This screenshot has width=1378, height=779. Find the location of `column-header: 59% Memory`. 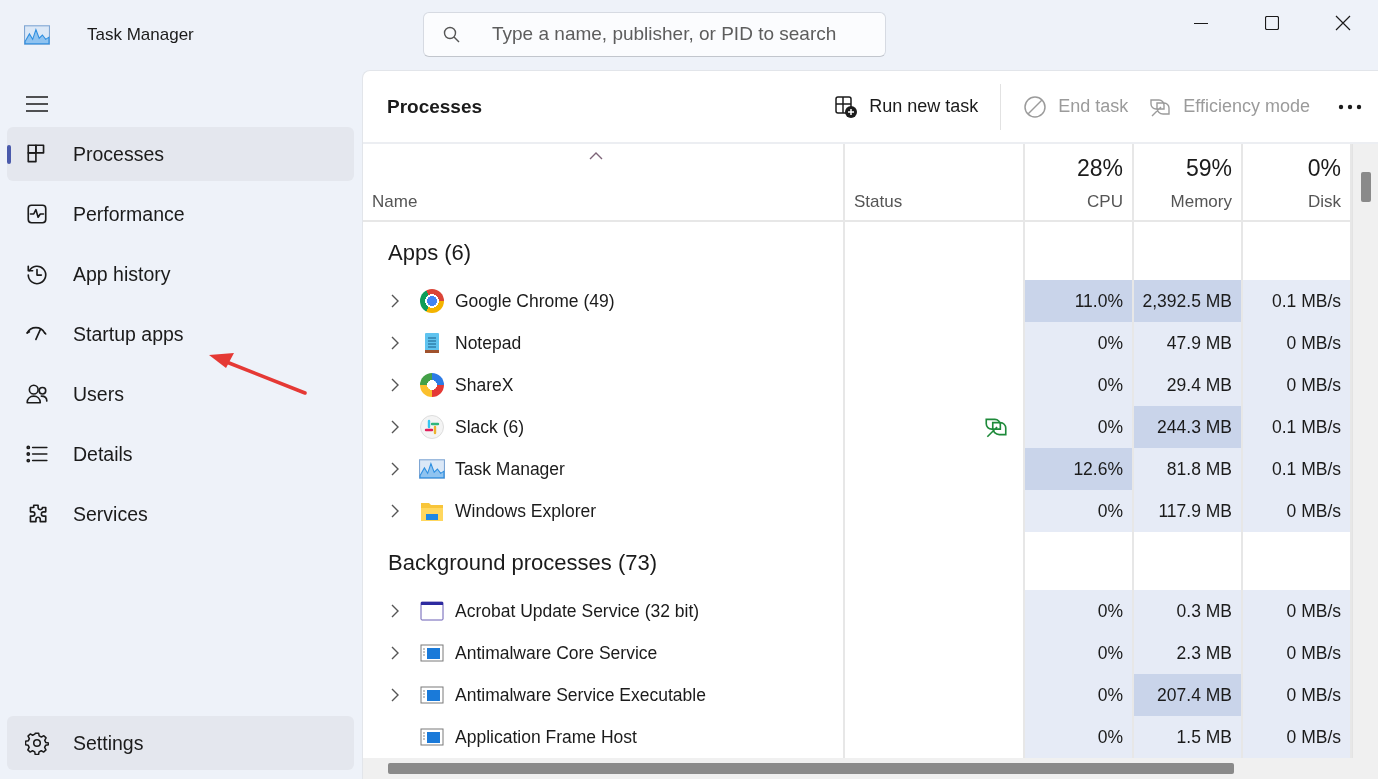

column-header: 59% Memory is located at coordinates (1188, 182).